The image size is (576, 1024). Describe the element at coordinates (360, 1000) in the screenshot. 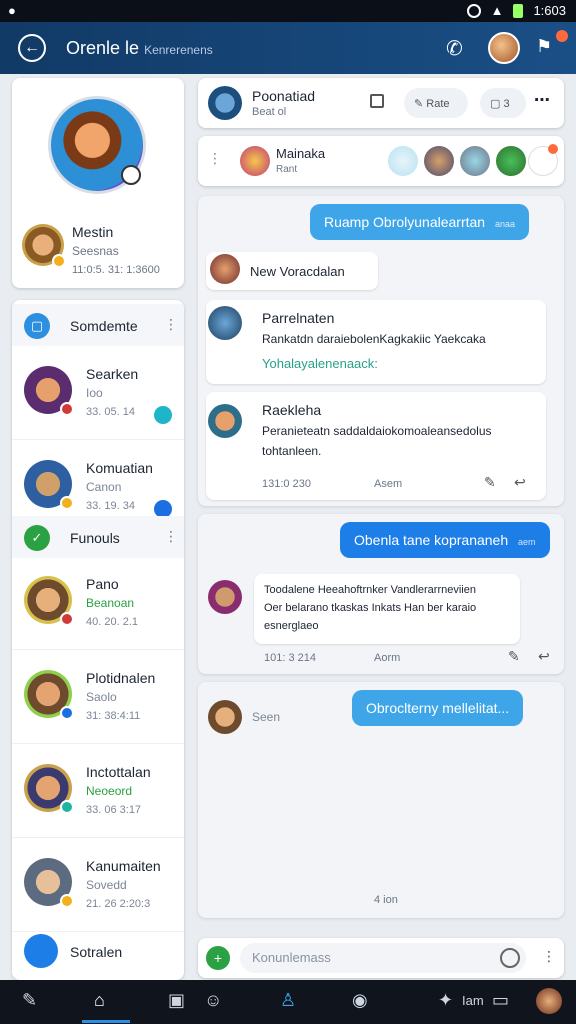

I see `chat-icon: ◉` at that location.